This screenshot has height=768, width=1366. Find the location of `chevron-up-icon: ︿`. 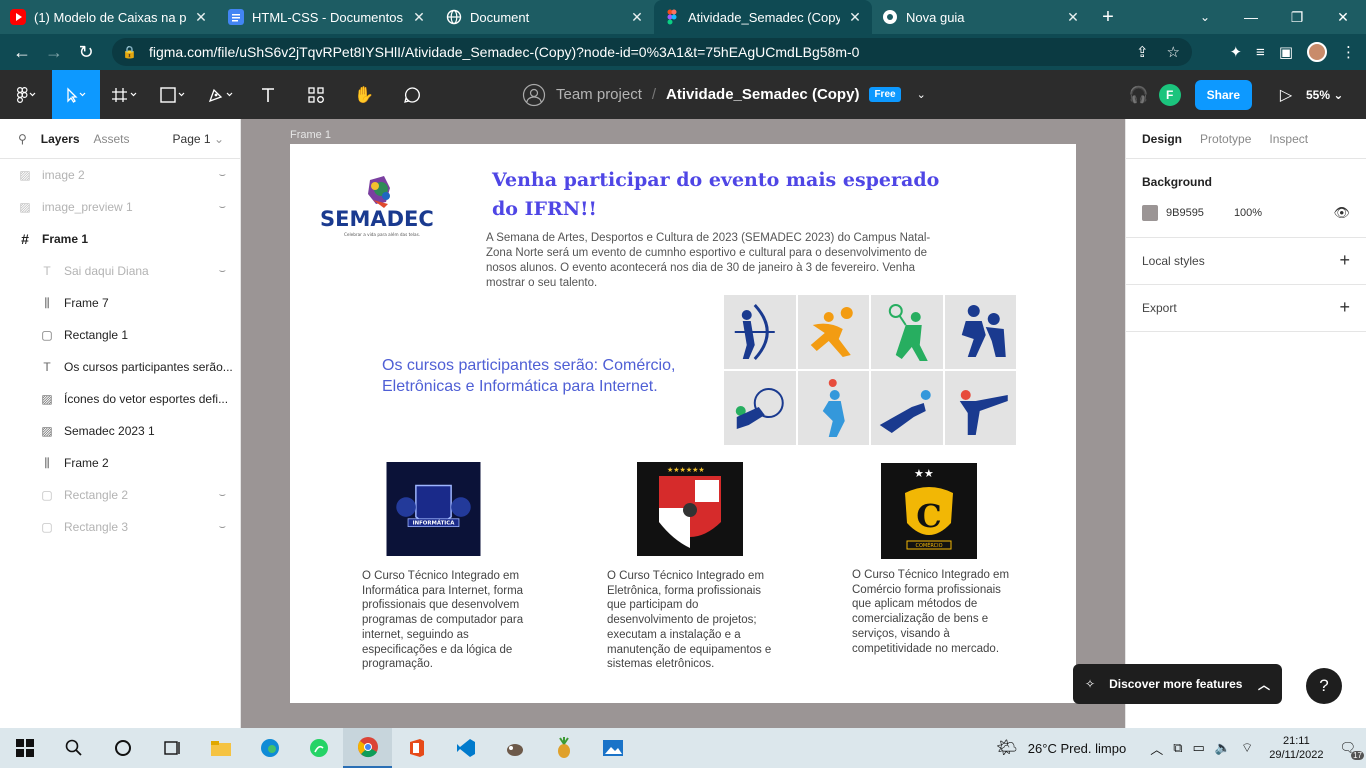

chevron-up-icon: ︿ is located at coordinates (1156, 748).